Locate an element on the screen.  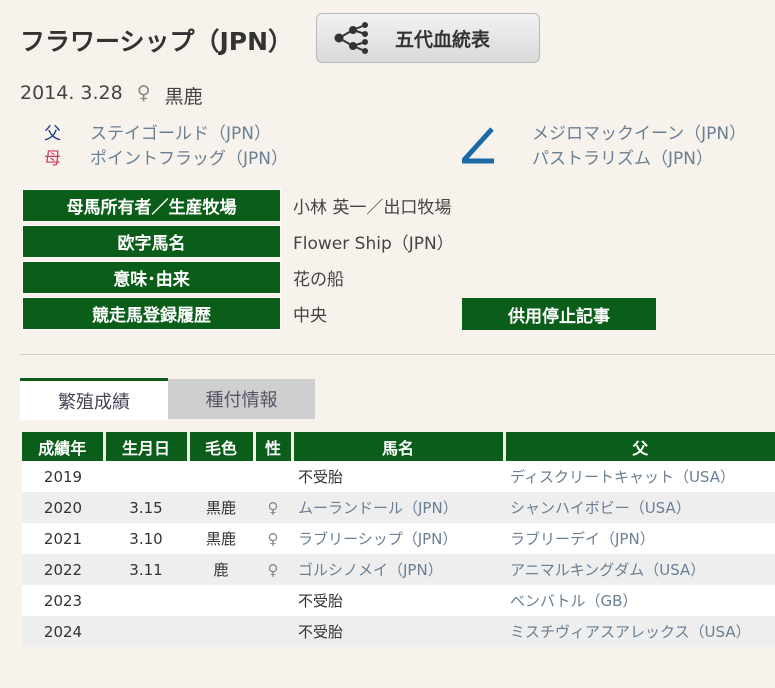
pedigree-button: 五代血統表 is located at coordinates (428, 38).